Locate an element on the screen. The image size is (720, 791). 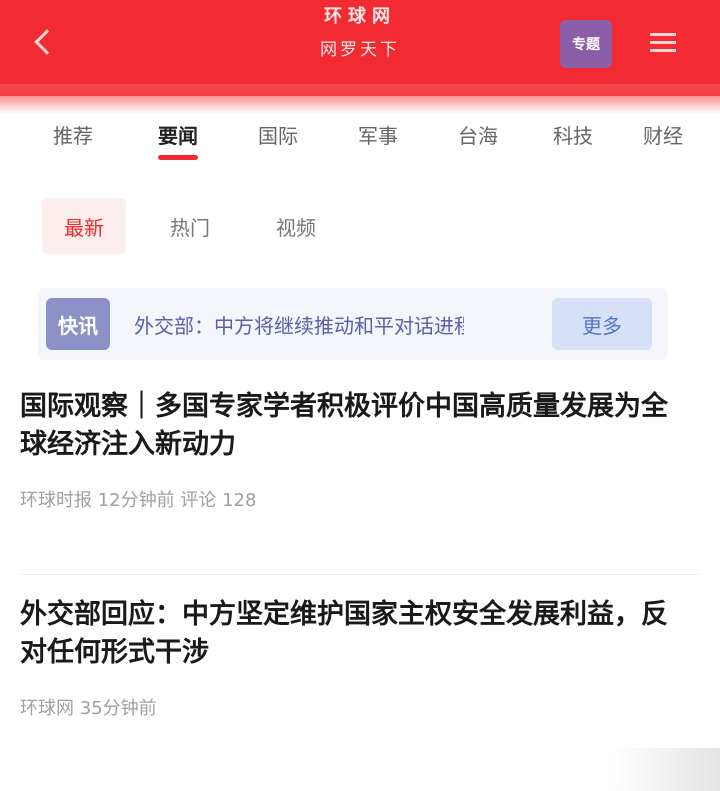
notice-tag: 快讯 is located at coordinates (78, 324).